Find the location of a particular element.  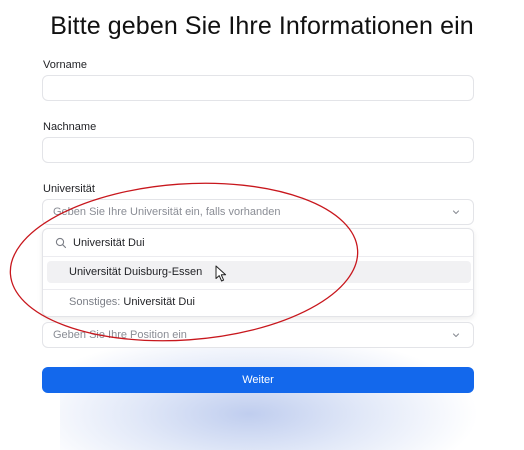

submit-button: Weiter is located at coordinates (258, 380).